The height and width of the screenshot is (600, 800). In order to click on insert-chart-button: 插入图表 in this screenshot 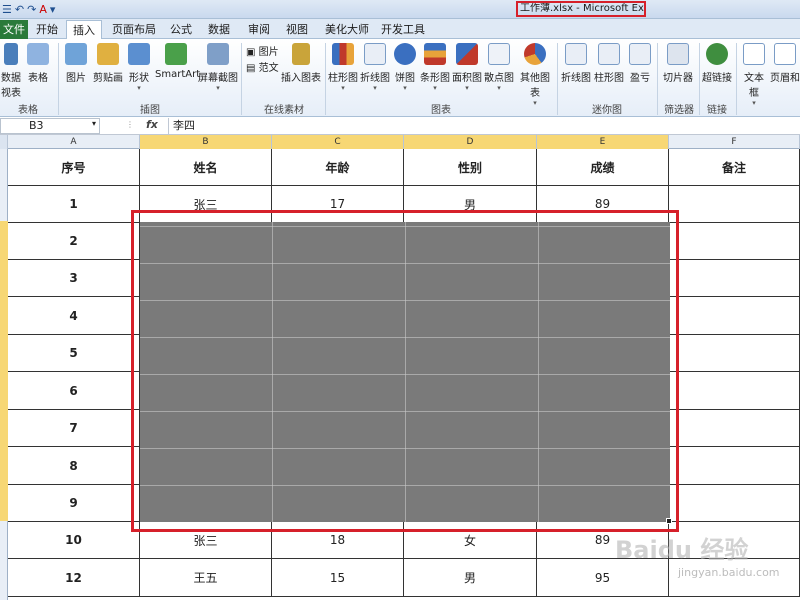, I will do `click(301, 63)`.